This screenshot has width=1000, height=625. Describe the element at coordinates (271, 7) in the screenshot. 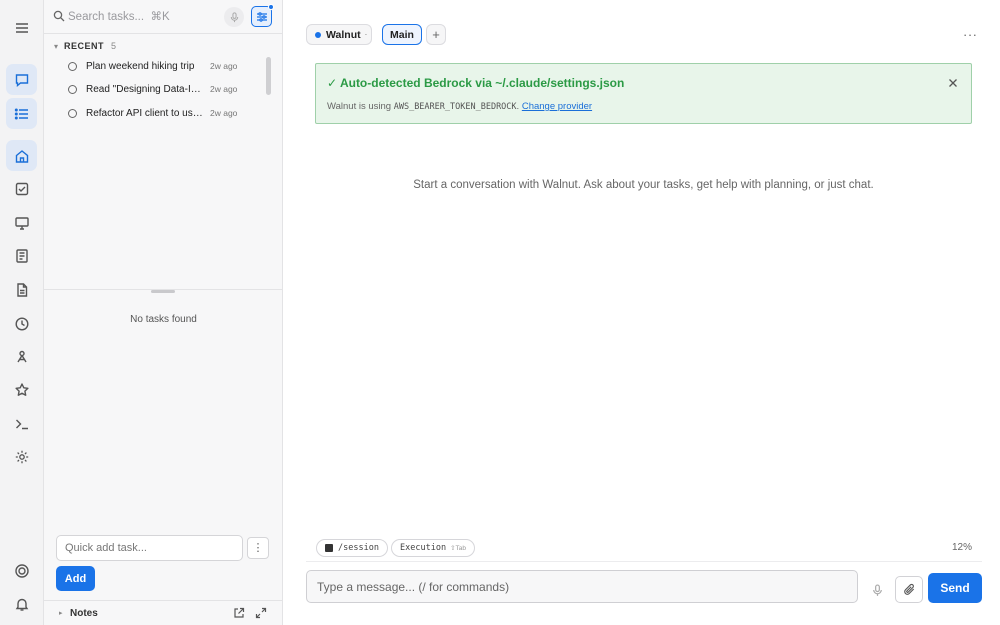

I see `filter-active-dot` at that location.